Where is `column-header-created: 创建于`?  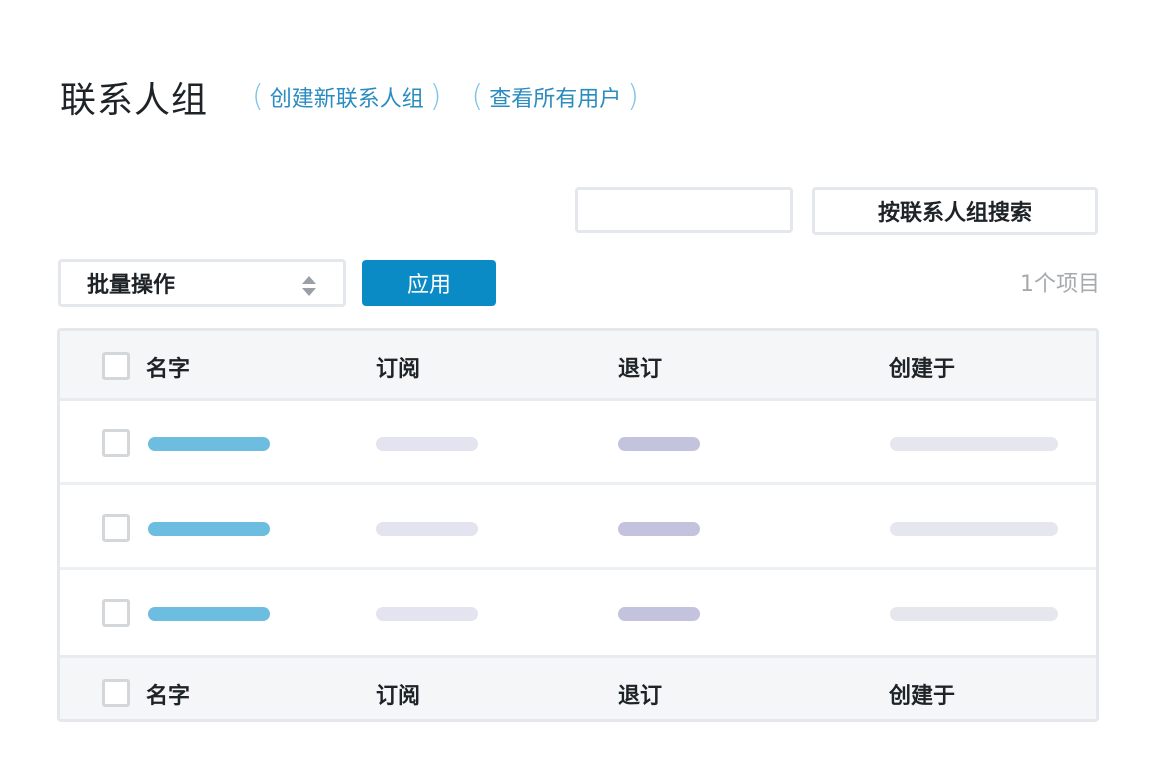
column-header-created: 创建于 is located at coordinates (922, 367).